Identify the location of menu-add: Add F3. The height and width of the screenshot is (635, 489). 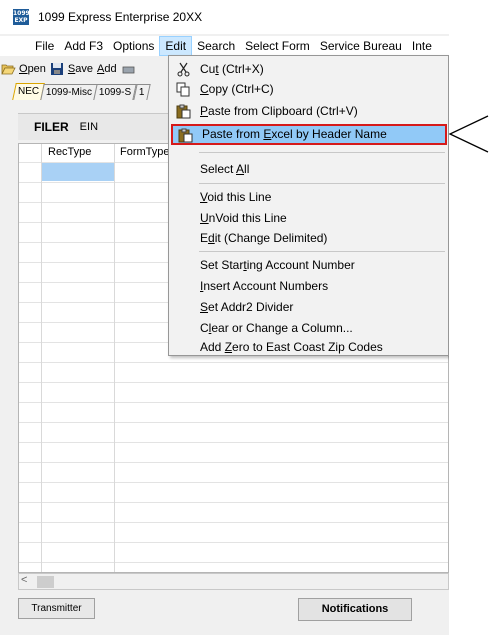
(83, 46).